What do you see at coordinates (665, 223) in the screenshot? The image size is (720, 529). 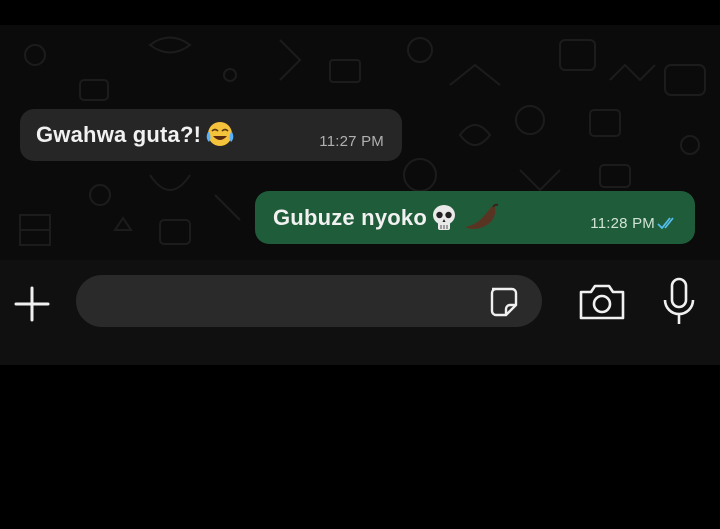 I see `read-receipt-ticks-icon` at bounding box center [665, 223].